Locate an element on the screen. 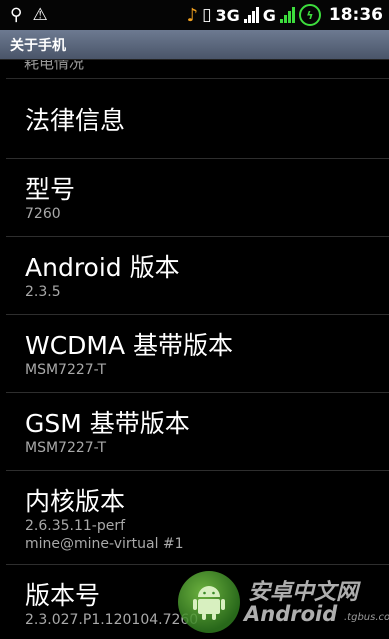 This screenshot has width=389, height=639. page-title: 关于手机 is located at coordinates (38, 45).